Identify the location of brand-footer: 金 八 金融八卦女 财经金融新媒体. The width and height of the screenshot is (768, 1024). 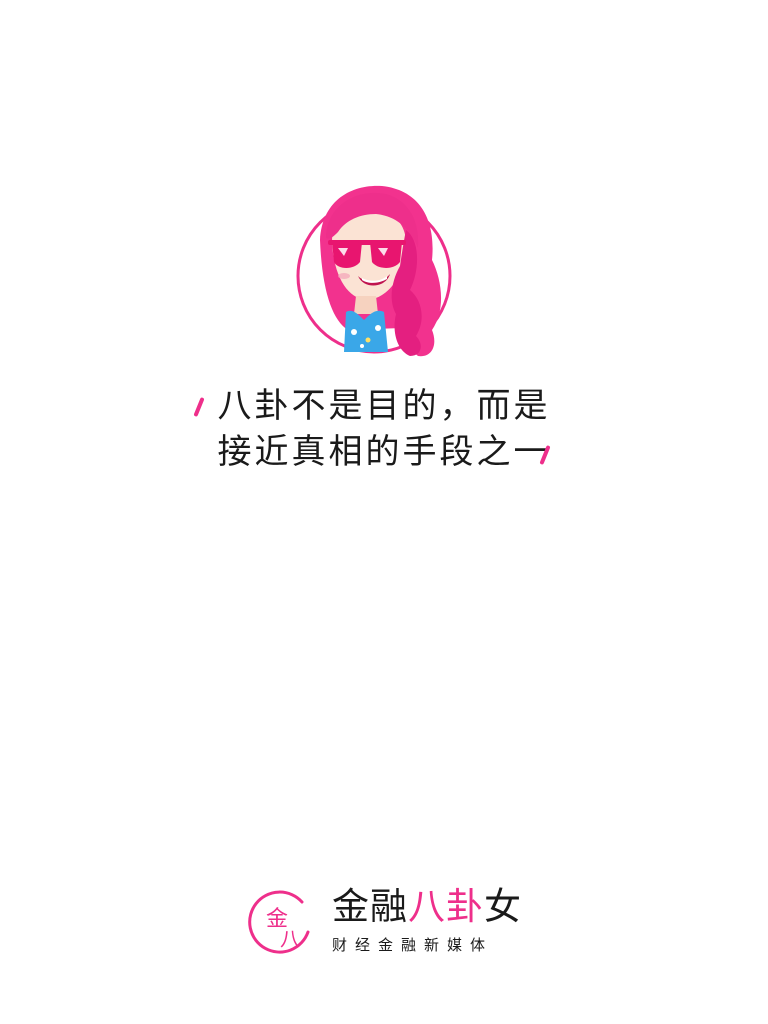
(383, 924).